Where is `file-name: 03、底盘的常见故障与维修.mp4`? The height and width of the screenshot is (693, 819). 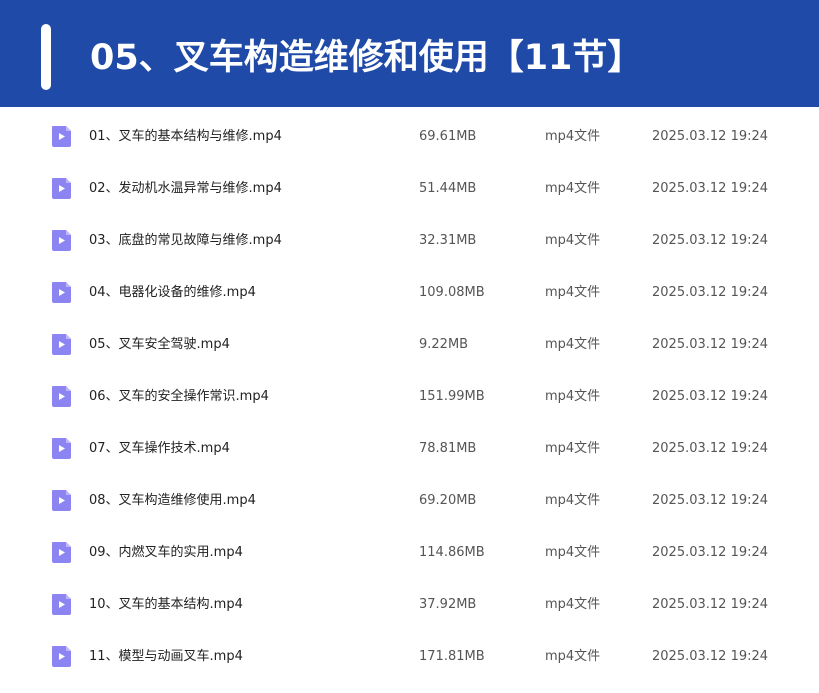
file-name: 03、底盘的常见故障与维修.mp4 is located at coordinates (185, 241).